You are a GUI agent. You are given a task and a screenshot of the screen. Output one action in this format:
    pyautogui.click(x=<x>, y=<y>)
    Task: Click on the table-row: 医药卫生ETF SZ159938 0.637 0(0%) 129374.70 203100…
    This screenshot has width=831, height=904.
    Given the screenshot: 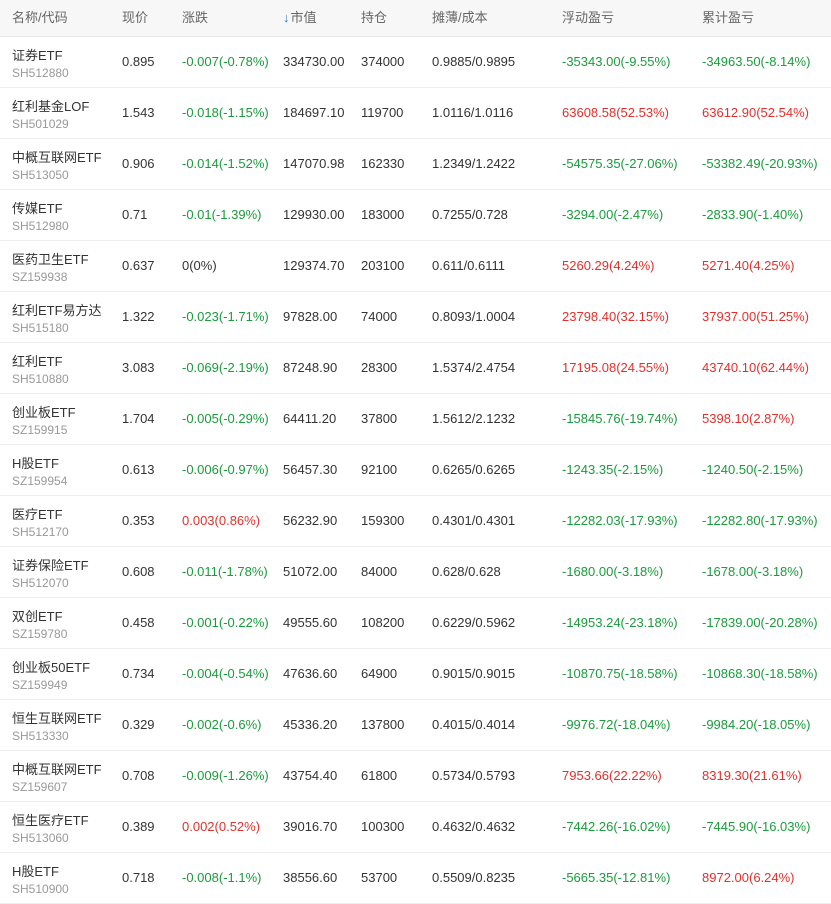 What is the action you would take?
    pyautogui.click(x=415, y=266)
    